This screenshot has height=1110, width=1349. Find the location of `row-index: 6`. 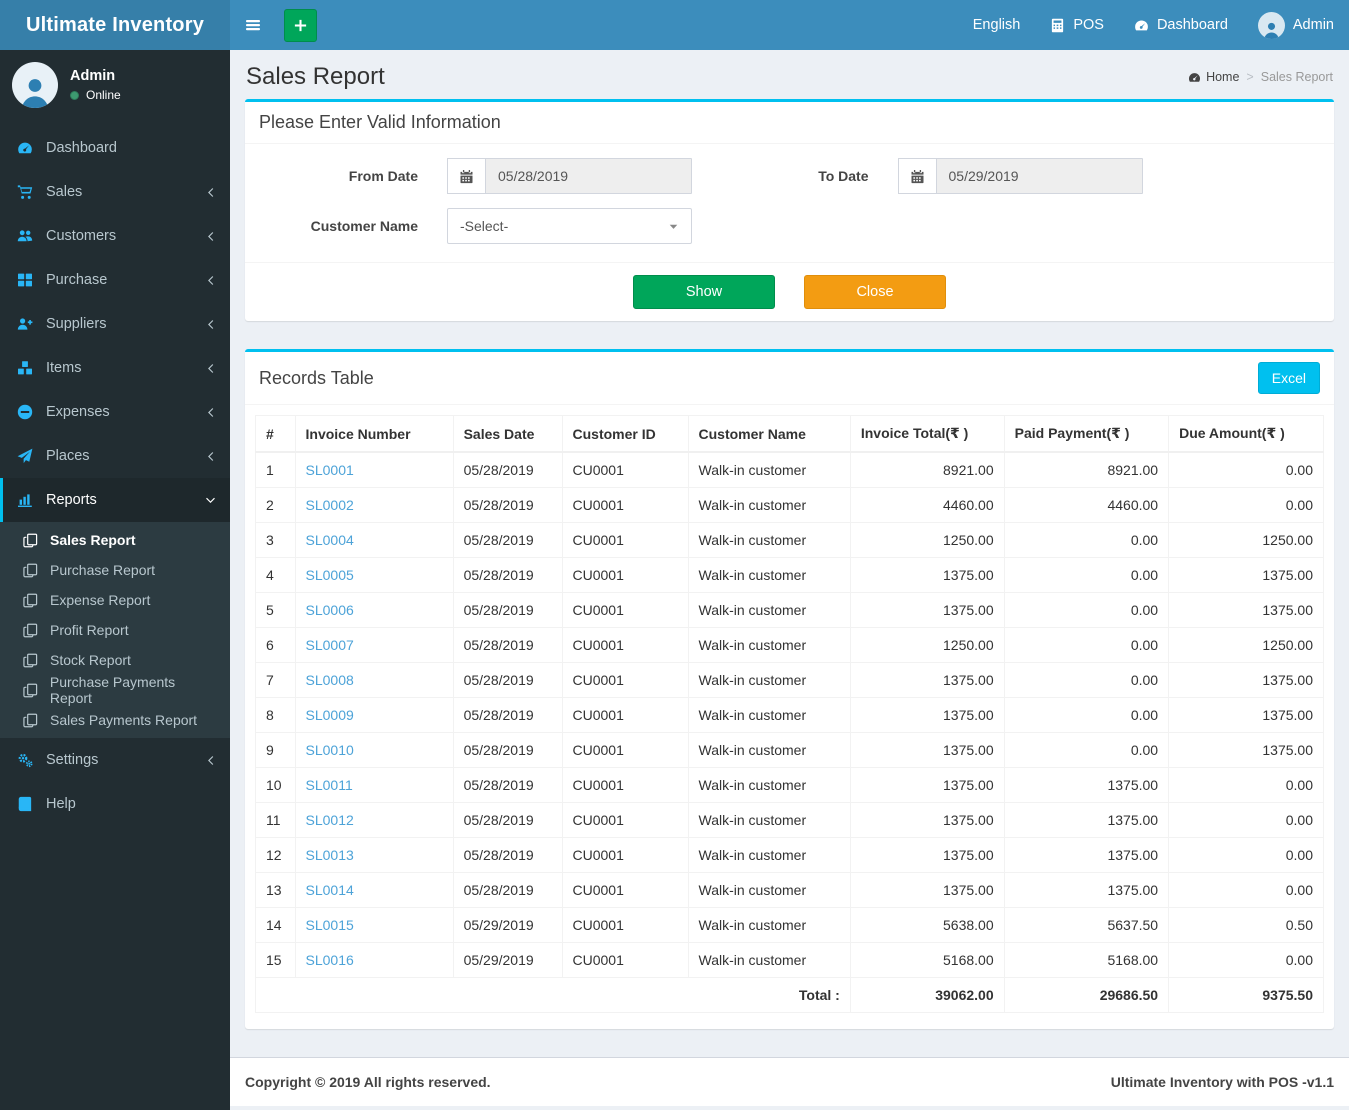

row-index: 6 is located at coordinates (275, 645).